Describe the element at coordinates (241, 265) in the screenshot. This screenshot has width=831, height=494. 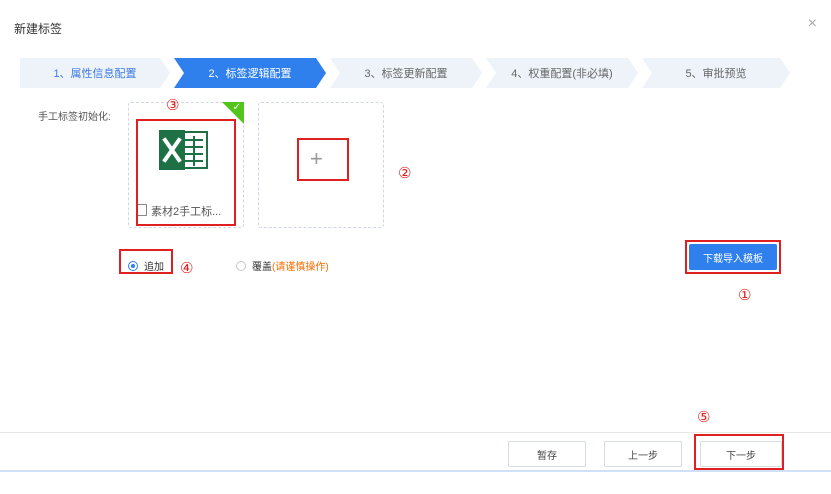
I see `radio-overwrite-dot` at that location.